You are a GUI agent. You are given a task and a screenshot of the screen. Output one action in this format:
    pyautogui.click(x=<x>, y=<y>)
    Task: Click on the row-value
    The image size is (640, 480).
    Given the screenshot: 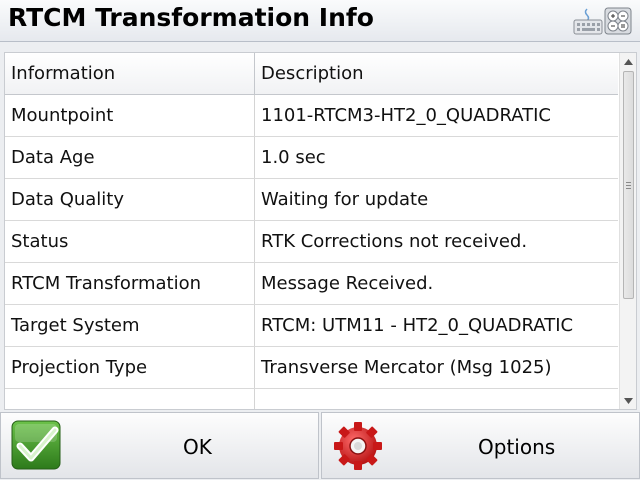 What is the action you would take?
    pyautogui.click(x=436, y=399)
    